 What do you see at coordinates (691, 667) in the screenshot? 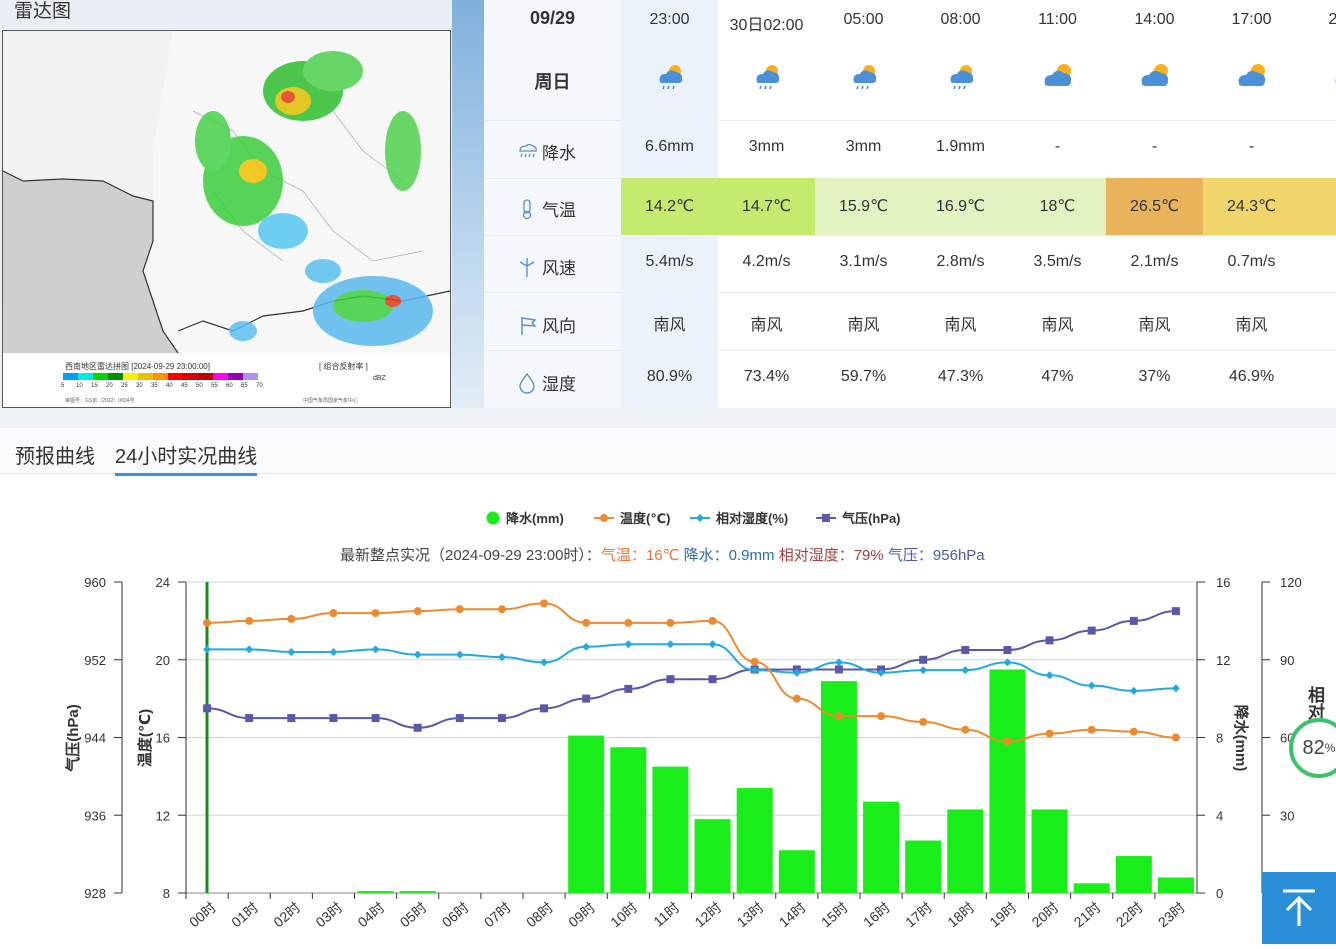
I see `humidity-line` at bounding box center [691, 667].